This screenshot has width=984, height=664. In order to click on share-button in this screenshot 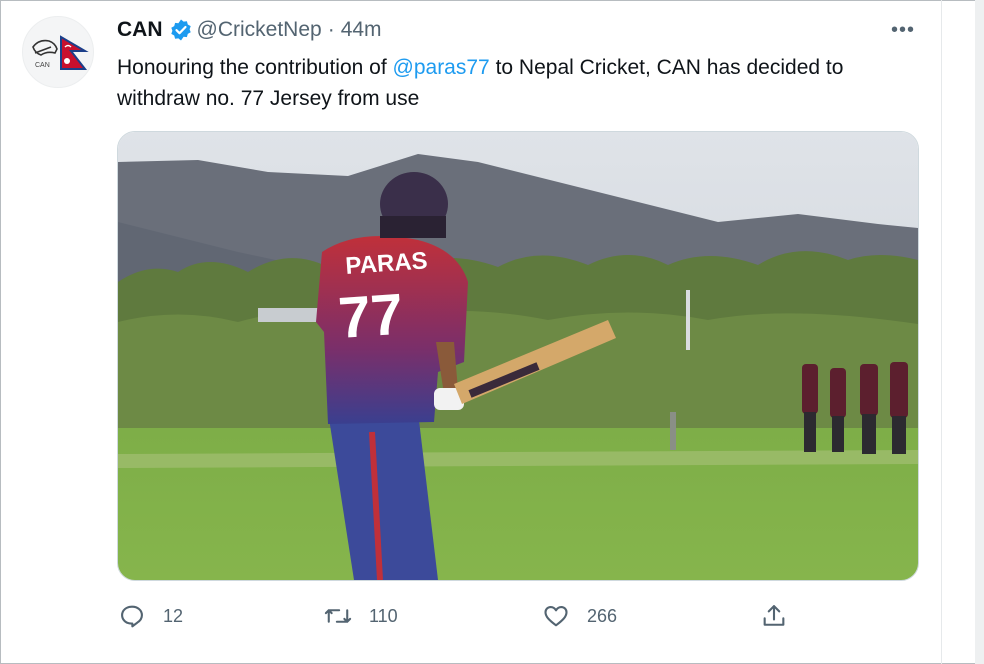, I will do `click(782, 616)`.